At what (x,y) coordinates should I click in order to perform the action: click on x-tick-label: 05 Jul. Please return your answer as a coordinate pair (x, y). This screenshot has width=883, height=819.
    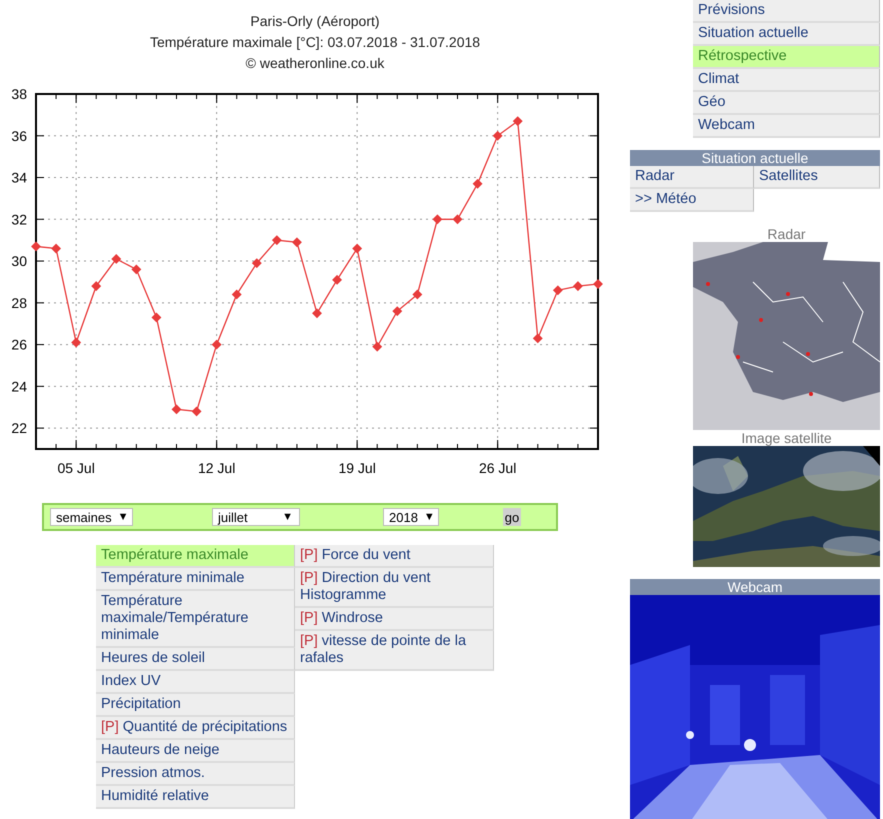
    Looking at the image, I should click on (76, 468).